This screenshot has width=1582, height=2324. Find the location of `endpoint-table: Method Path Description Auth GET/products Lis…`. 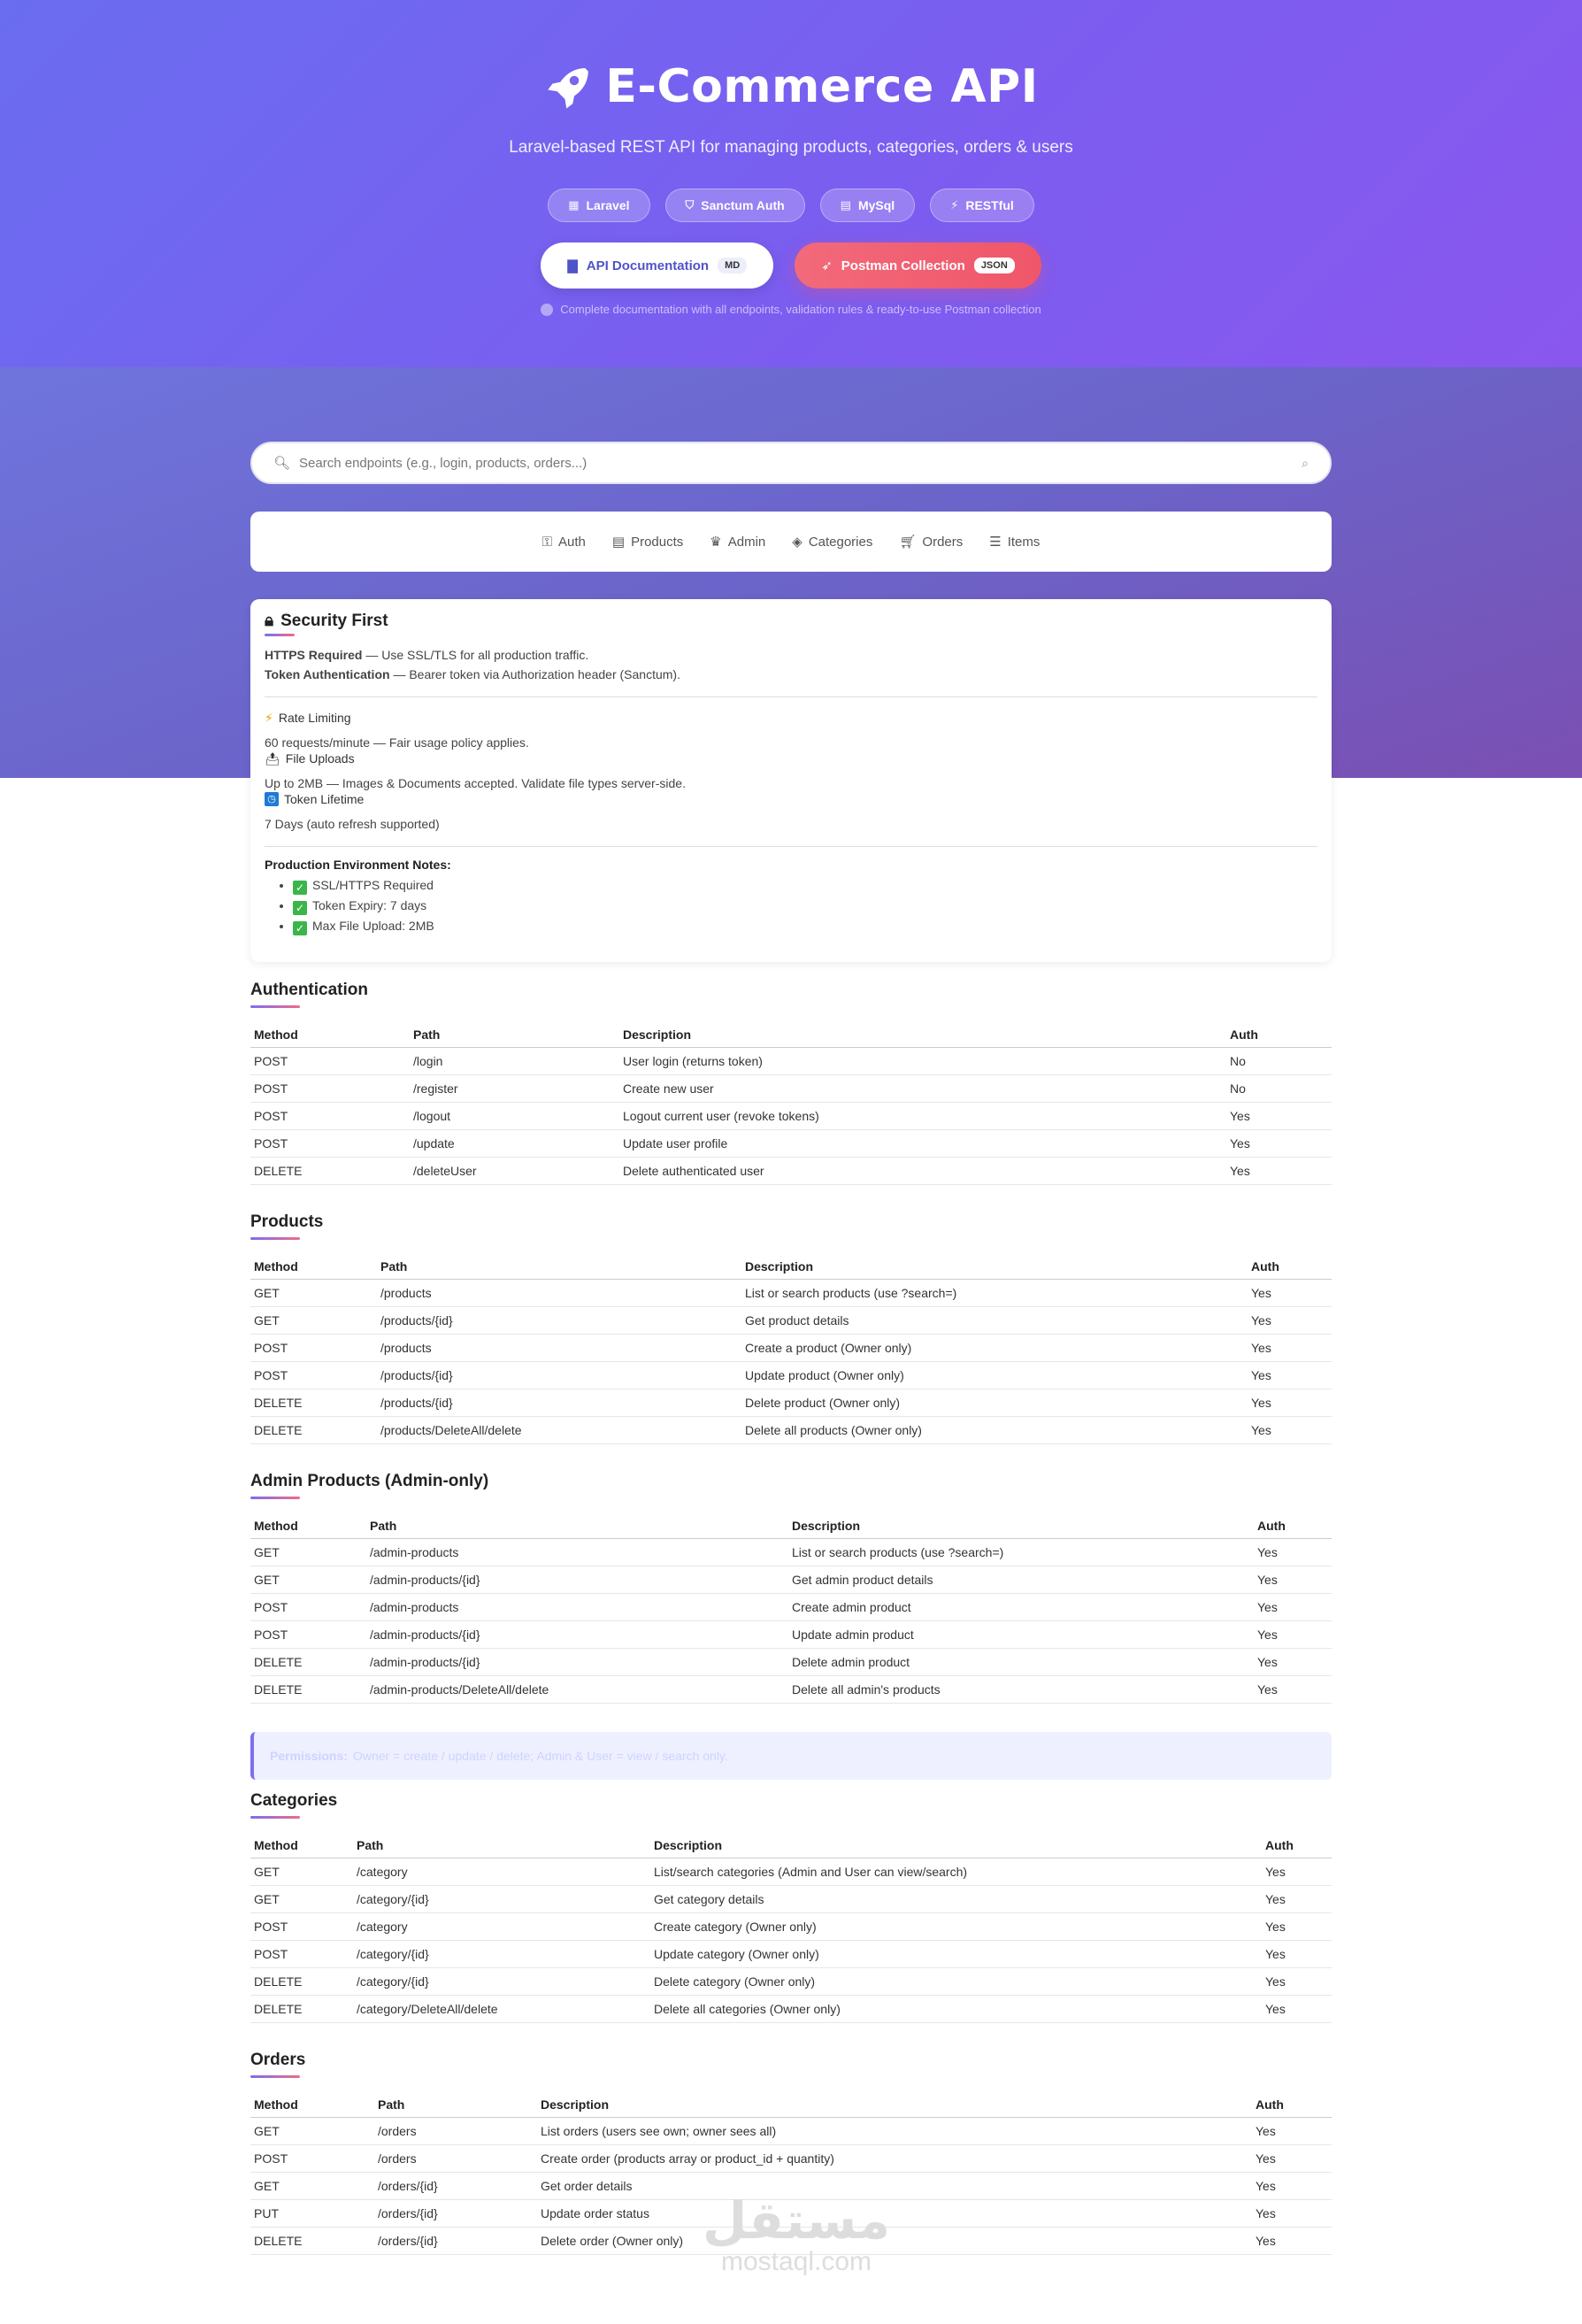

endpoint-table: Method Path Description Auth GET/products Lis… is located at coordinates (791, 1348).